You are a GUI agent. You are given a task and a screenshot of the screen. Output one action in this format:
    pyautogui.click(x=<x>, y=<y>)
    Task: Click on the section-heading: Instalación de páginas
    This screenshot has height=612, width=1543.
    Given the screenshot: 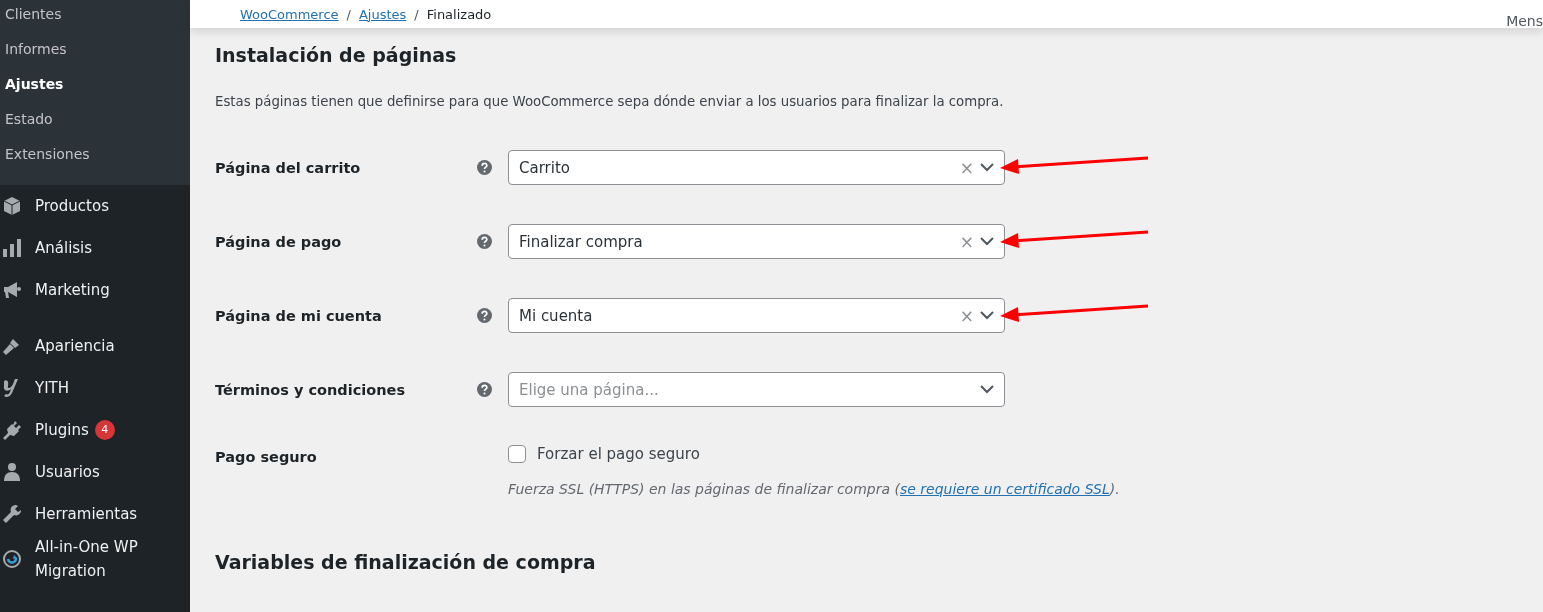 What is the action you would take?
    pyautogui.click(x=336, y=55)
    